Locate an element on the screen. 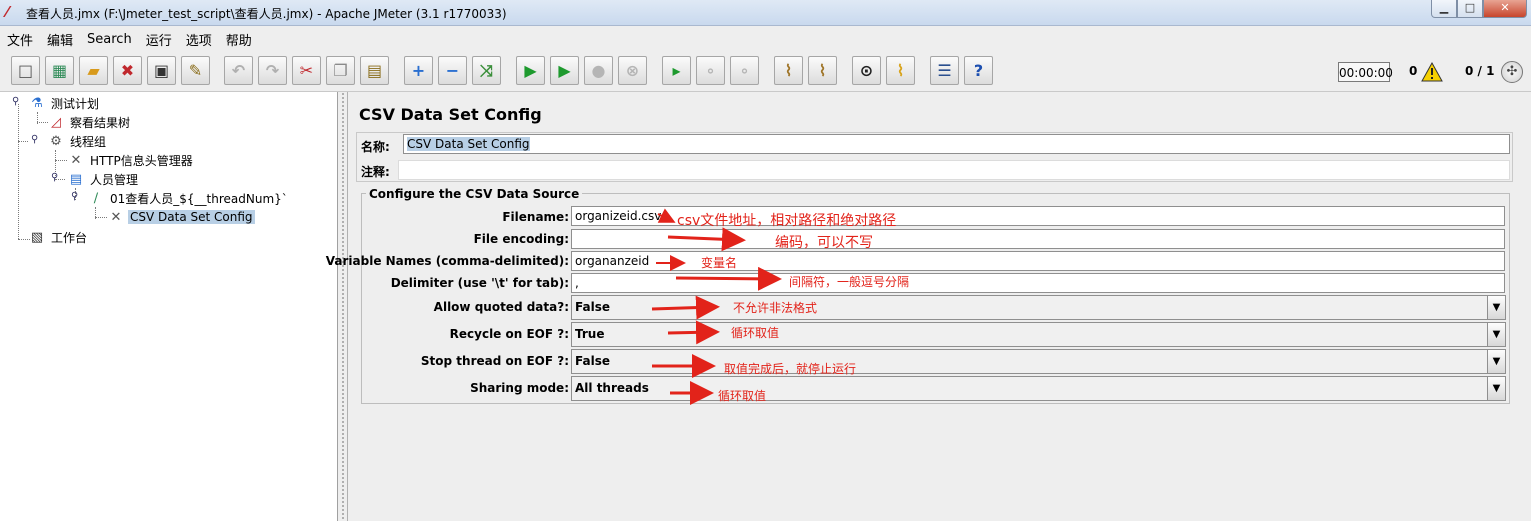 The width and height of the screenshot is (1531, 521). stop-button: ● is located at coordinates (598, 70).